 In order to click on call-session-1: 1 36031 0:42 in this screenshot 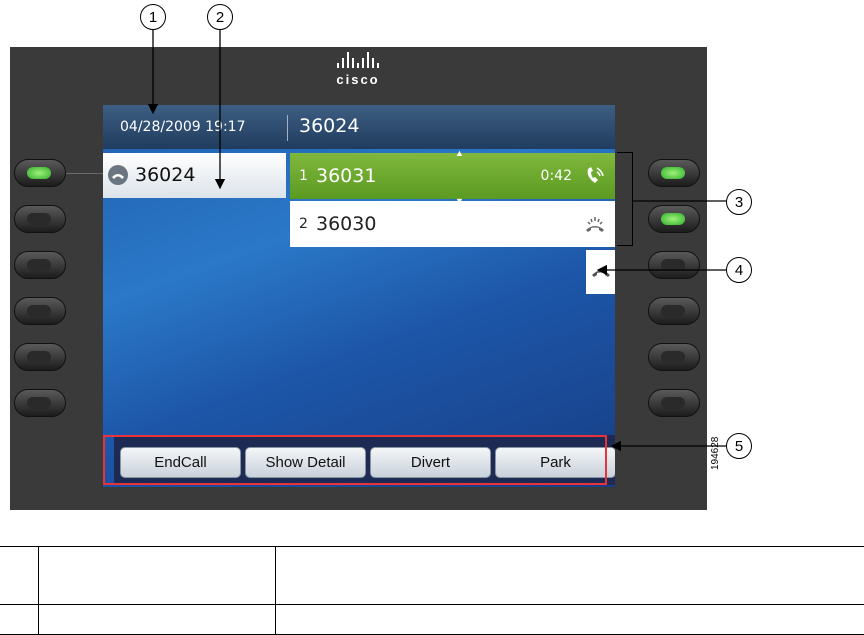, I will do `click(452, 176)`.